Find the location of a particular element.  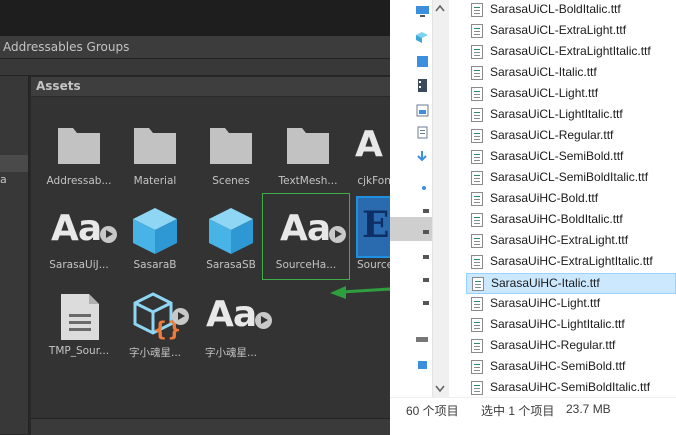

file-row: SarasaUiCL-Regular.ttf is located at coordinates (571, 136).